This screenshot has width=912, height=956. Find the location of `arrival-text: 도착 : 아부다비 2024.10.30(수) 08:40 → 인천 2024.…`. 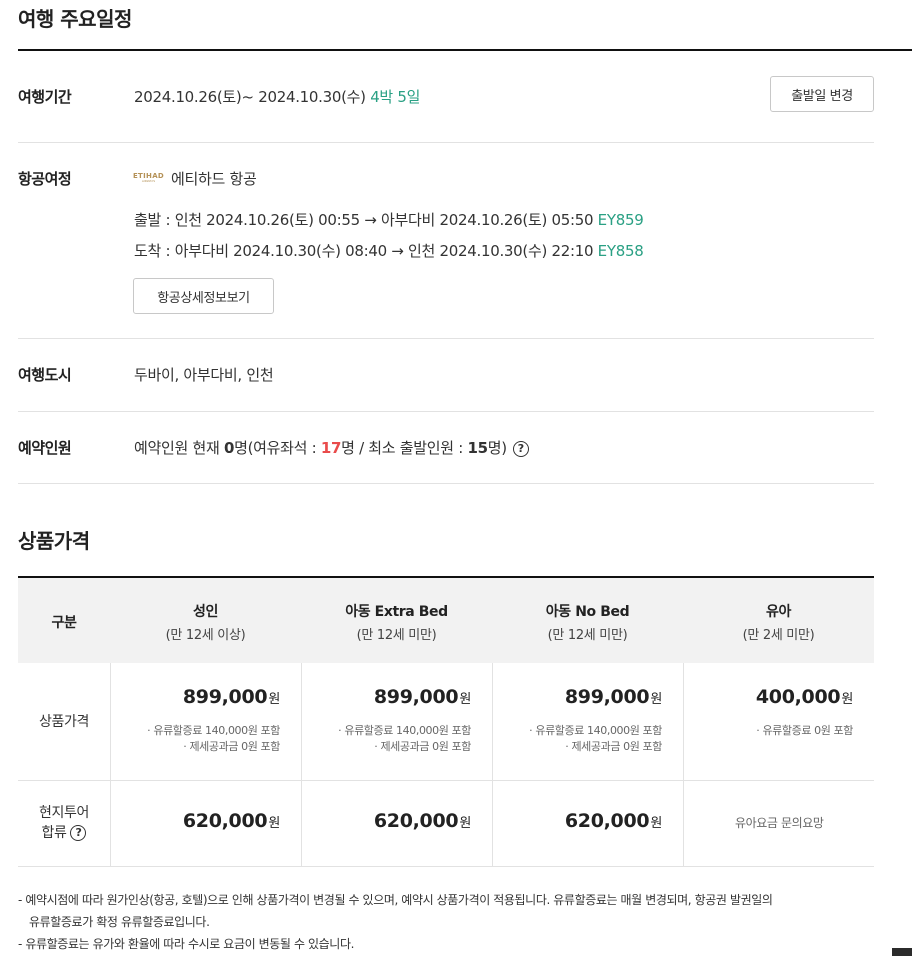

arrival-text: 도착 : 아부다비 2024.10.30(수) 08:40 → 인천 2024.… is located at coordinates (364, 251).